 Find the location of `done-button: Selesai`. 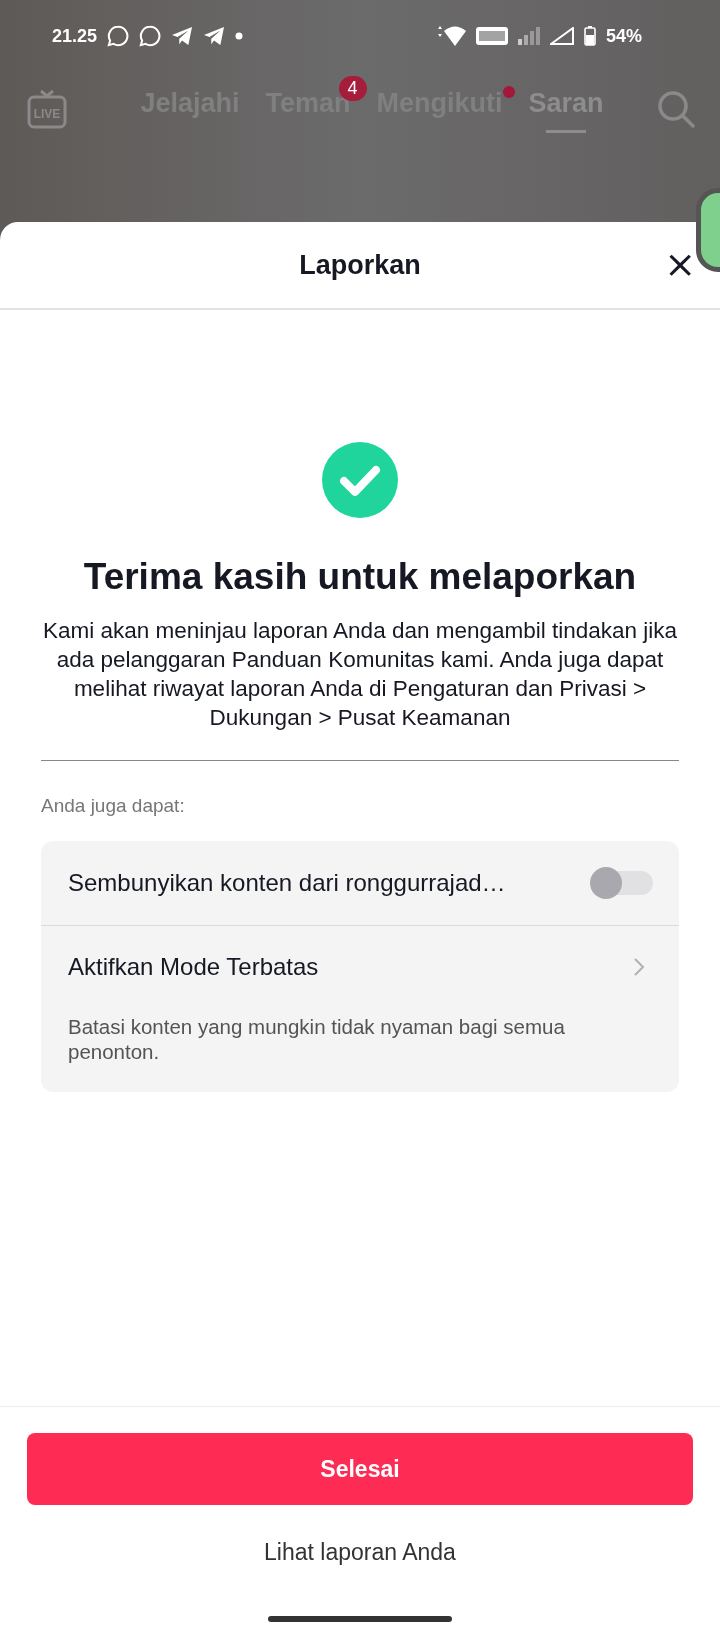

done-button: Selesai is located at coordinates (360, 1469).